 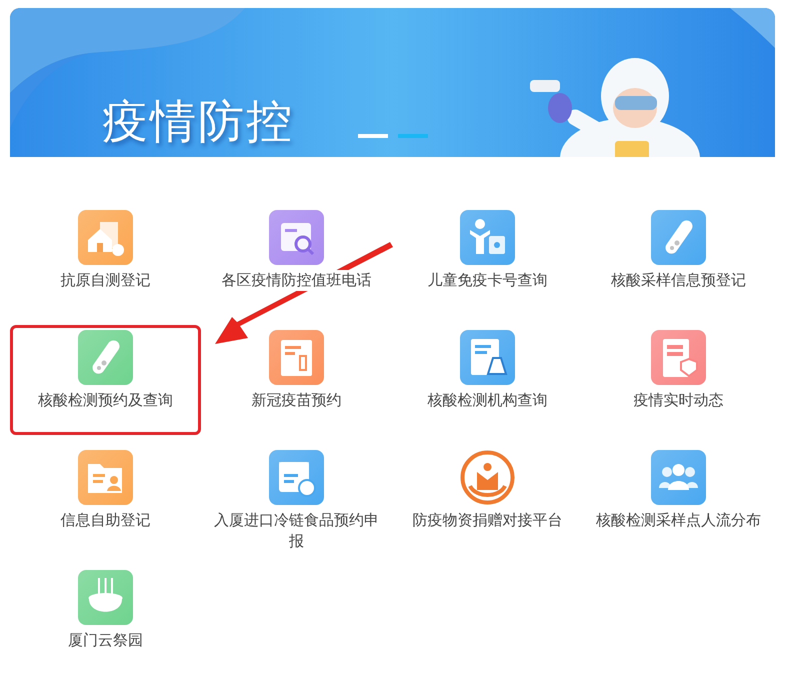 What do you see at coordinates (105, 237) in the screenshot?
I see `house-icon` at bounding box center [105, 237].